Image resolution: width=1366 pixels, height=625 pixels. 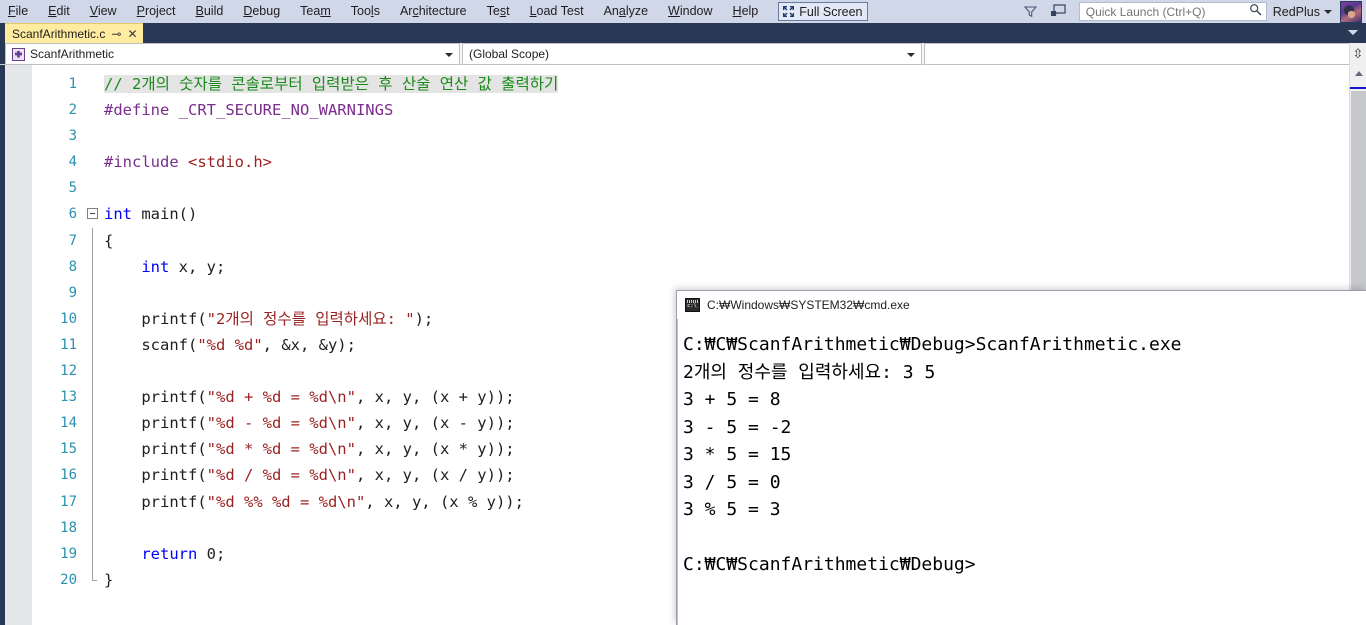 I want to click on tab-scanfarithmetic-c: ScanfArithmetic.c ⊸ ✕, so click(x=74, y=33).